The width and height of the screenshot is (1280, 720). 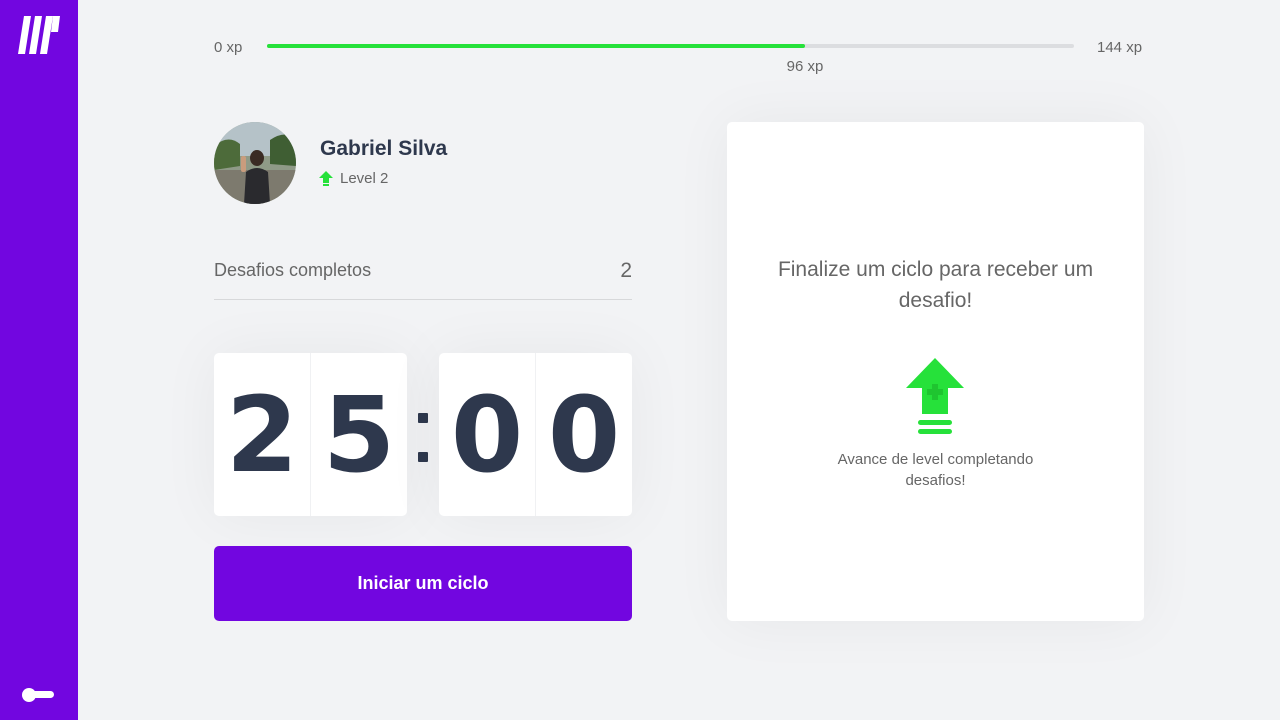 What do you see at coordinates (805, 66) in the screenshot?
I see `xp-current-label: 96 xp` at bounding box center [805, 66].